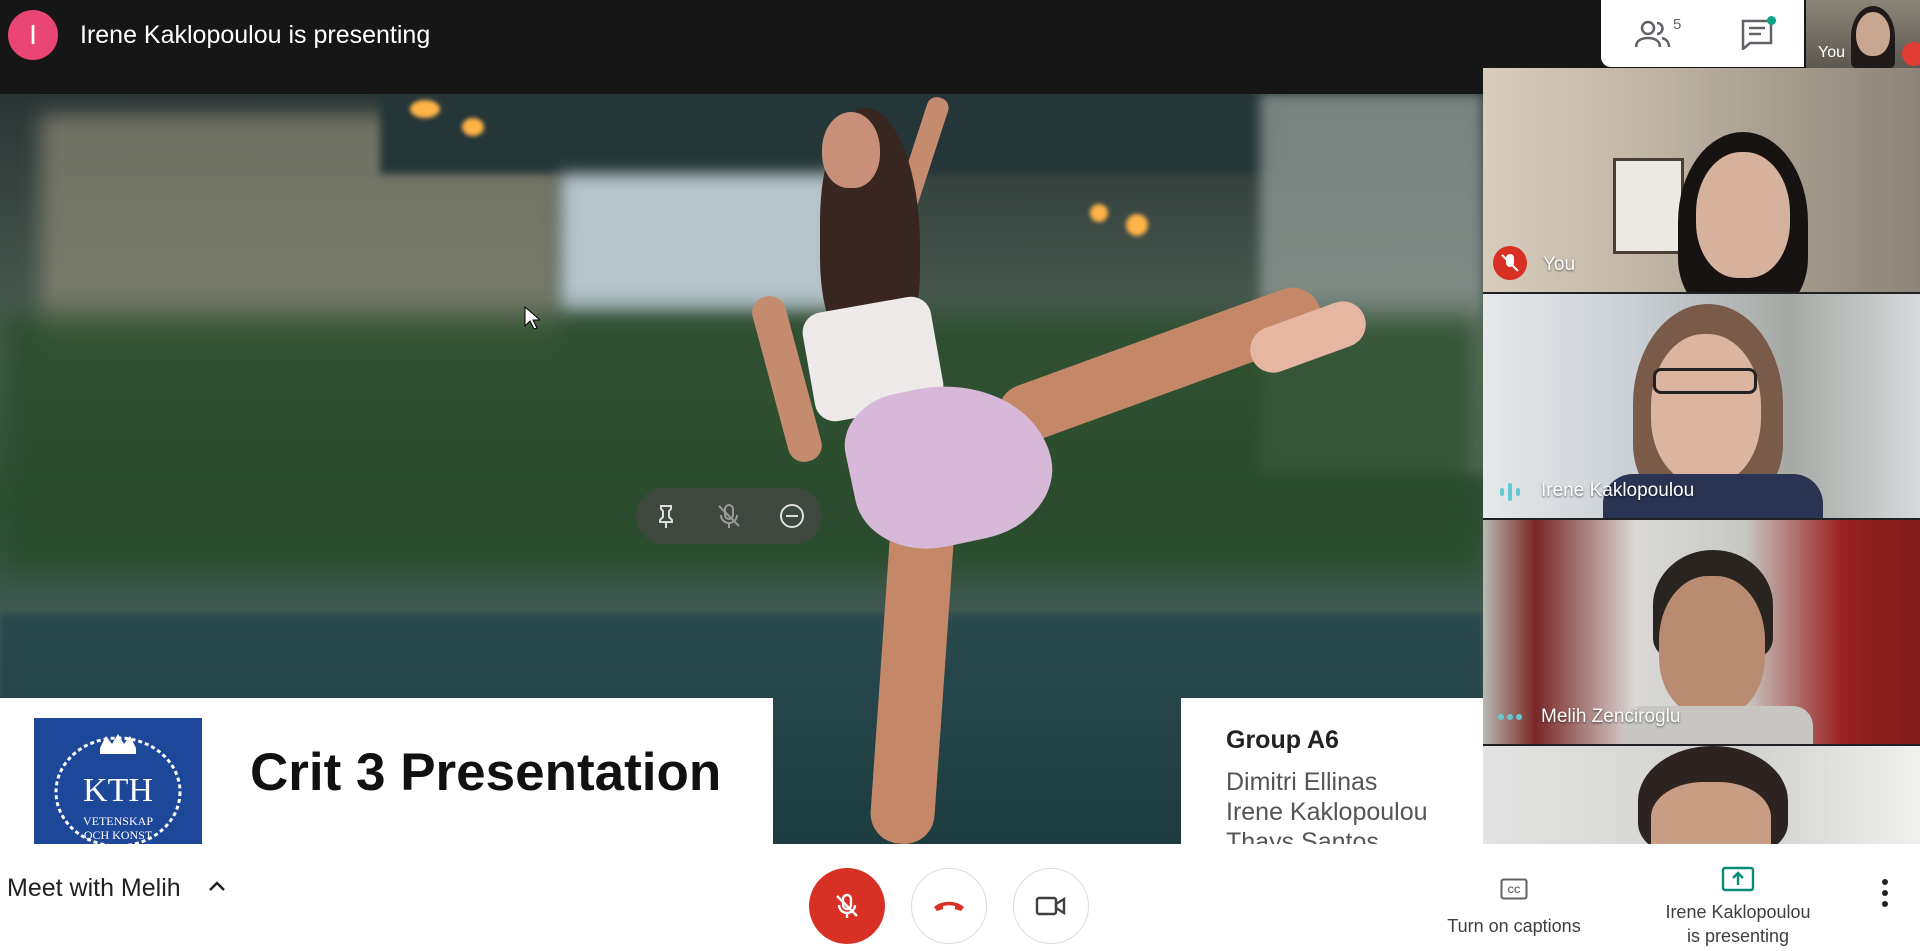 Image resolution: width=1920 pixels, height=951 pixels. Describe the element at coordinates (1611, 716) in the screenshot. I see `participant-name: Melih Zenciroglu` at that location.